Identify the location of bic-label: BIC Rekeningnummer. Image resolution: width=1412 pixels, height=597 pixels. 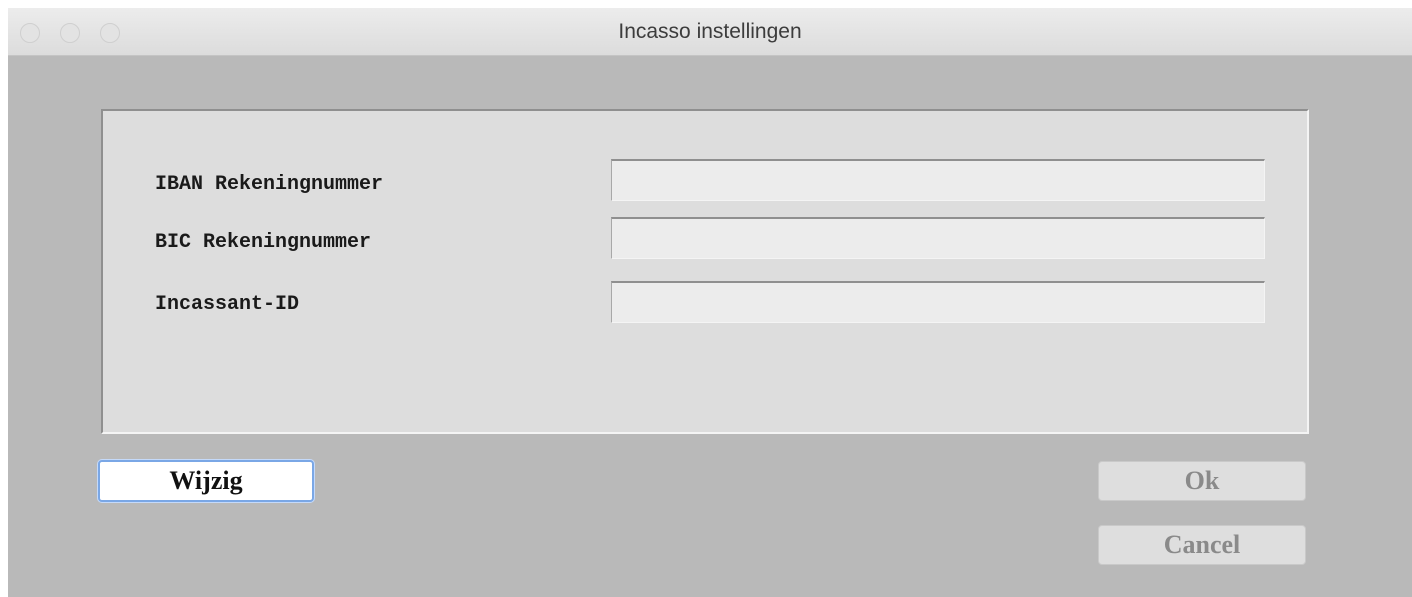
(263, 242).